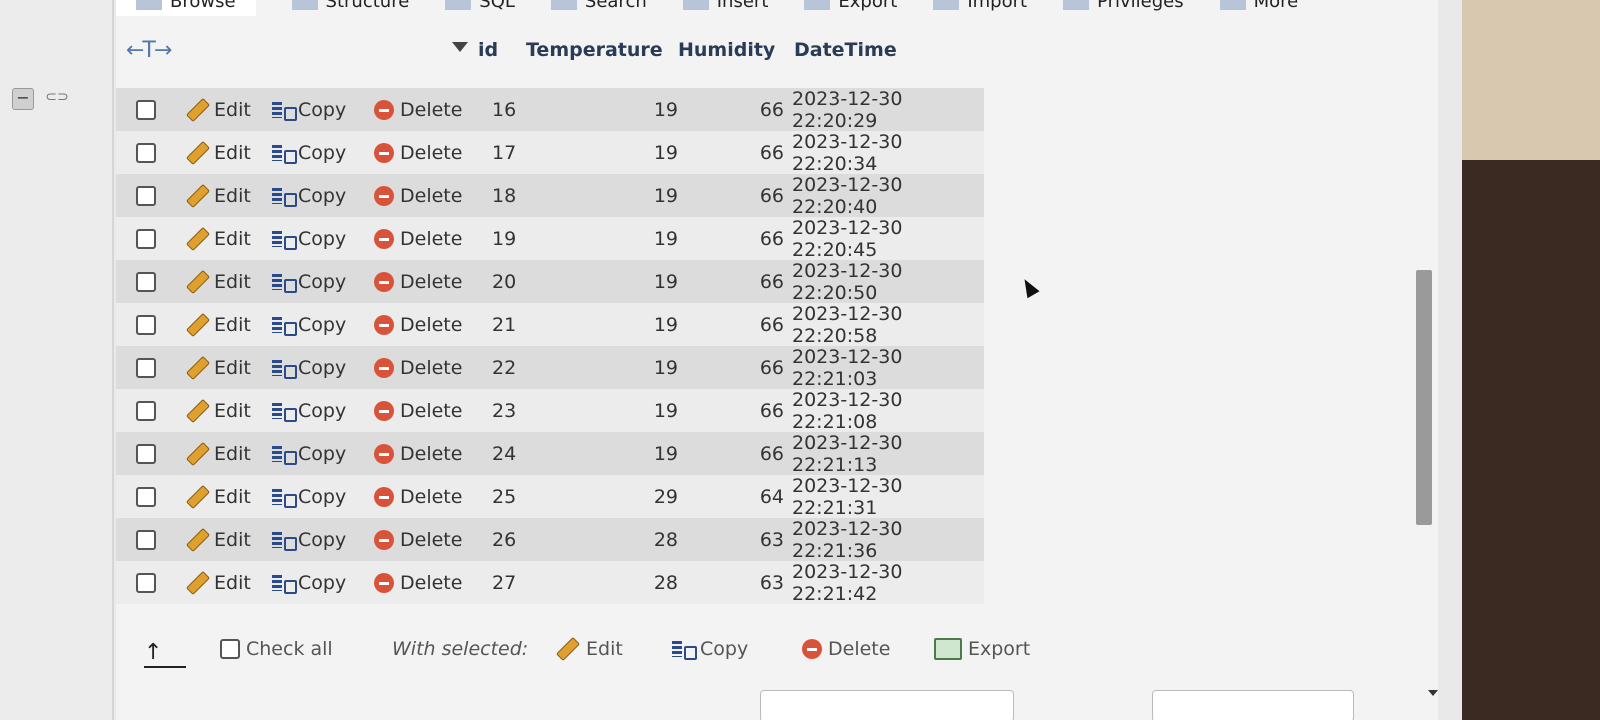 The height and width of the screenshot is (720, 1600). What do you see at coordinates (230, 649) in the screenshot?
I see `check-all-checkbox` at bounding box center [230, 649].